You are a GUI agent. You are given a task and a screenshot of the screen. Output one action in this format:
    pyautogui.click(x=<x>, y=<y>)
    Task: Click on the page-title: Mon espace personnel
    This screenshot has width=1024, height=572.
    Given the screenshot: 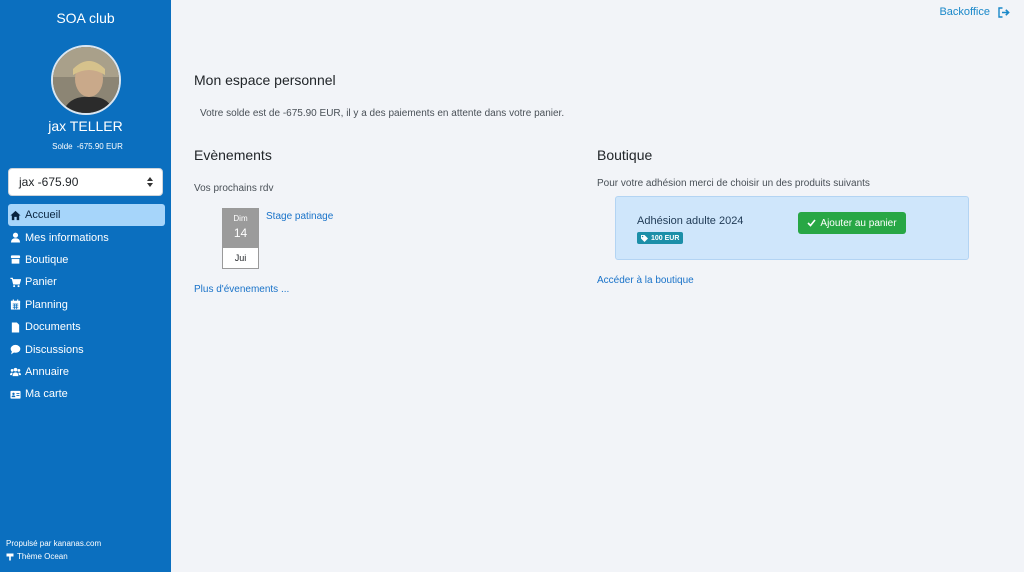 What is the action you would take?
    pyautogui.click(x=265, y=80)
    